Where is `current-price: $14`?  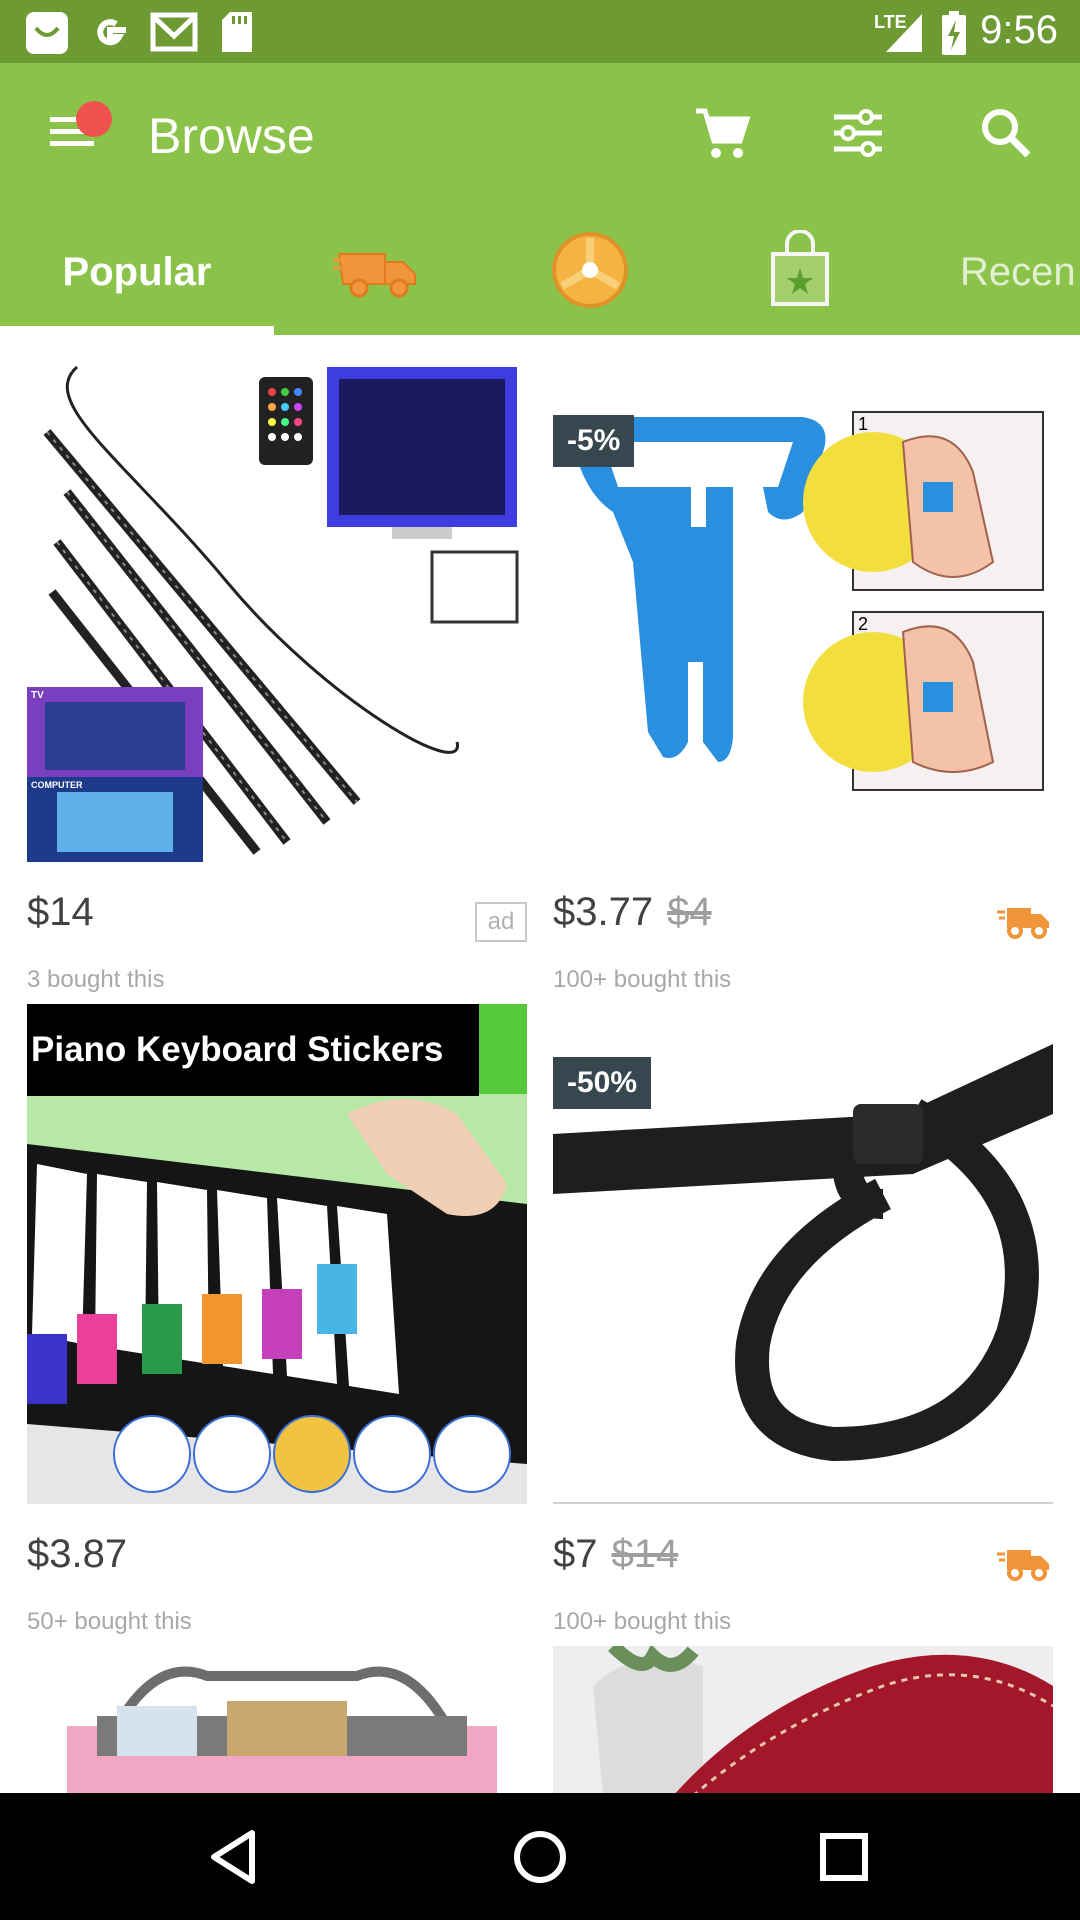 current-price: $14 is located at coordinates (60, 912).